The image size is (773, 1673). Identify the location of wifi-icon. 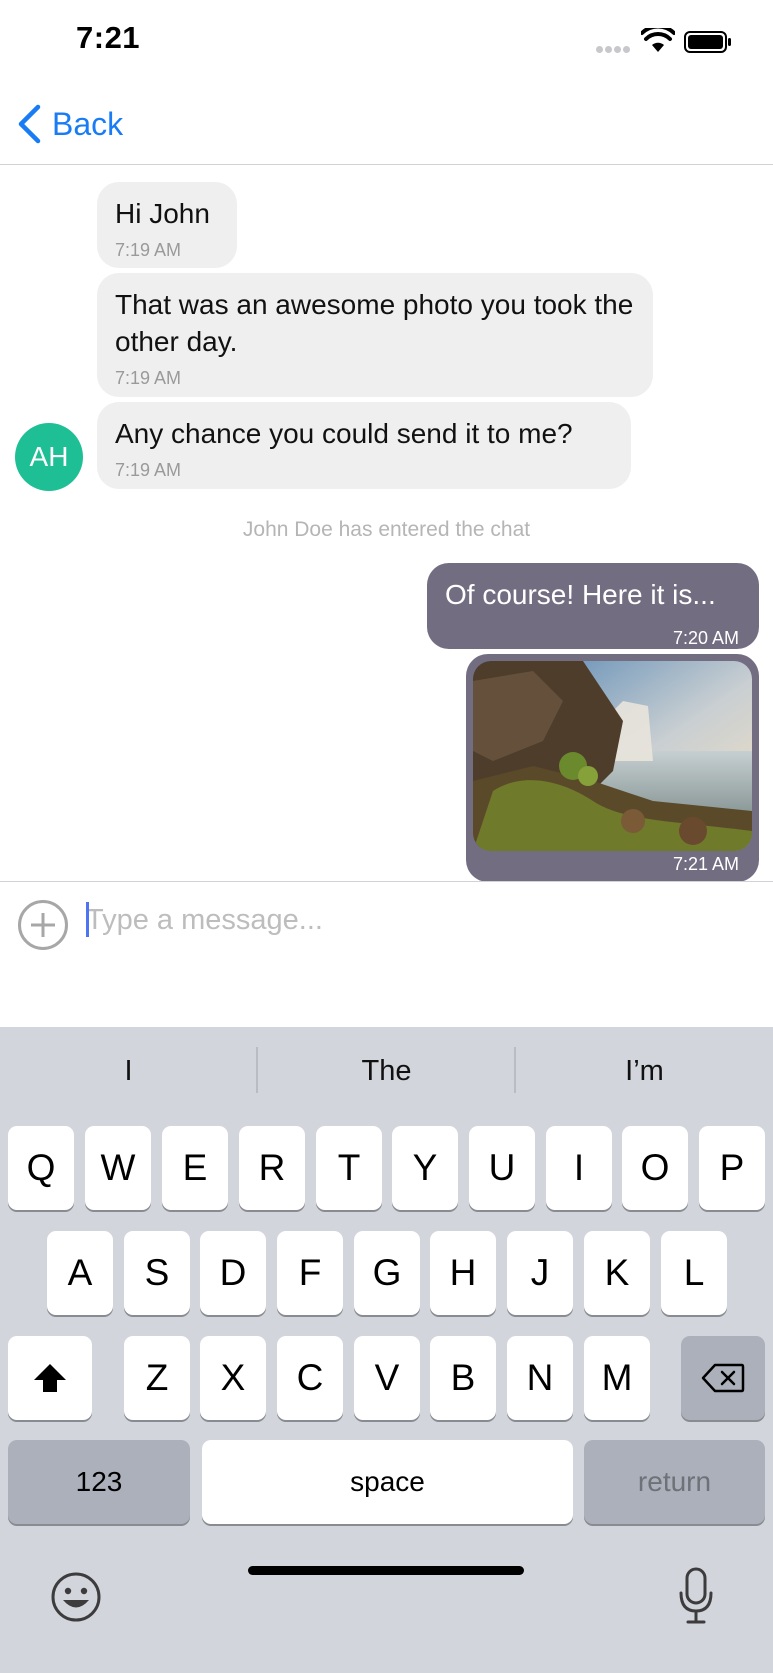
(658, 40).